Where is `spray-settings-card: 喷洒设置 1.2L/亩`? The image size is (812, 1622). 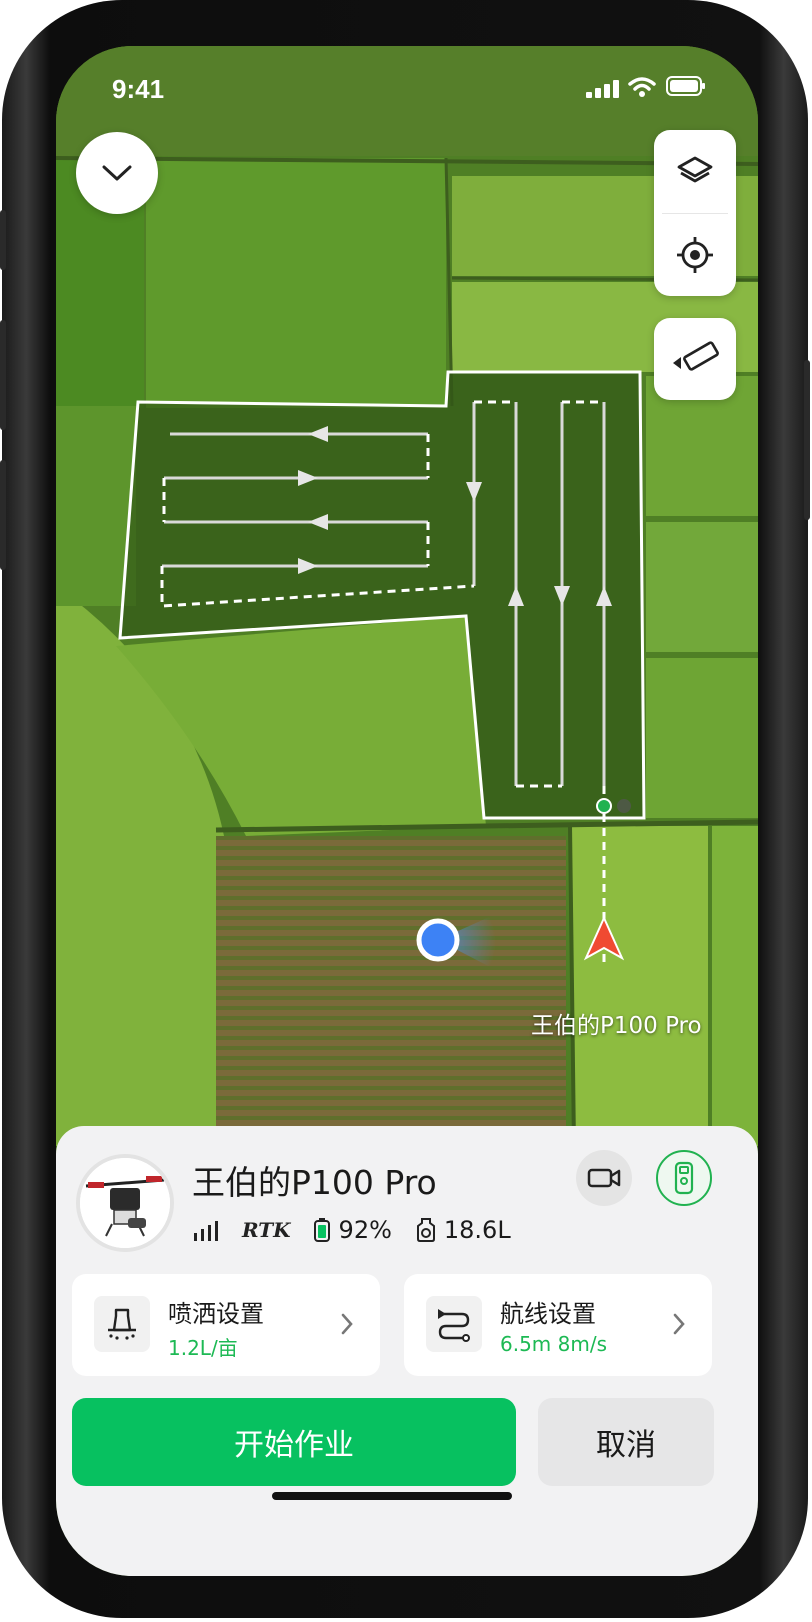 spray-settings-card: 喷洒设置 1.2L/亩 is located at coordinates (226, 1325).